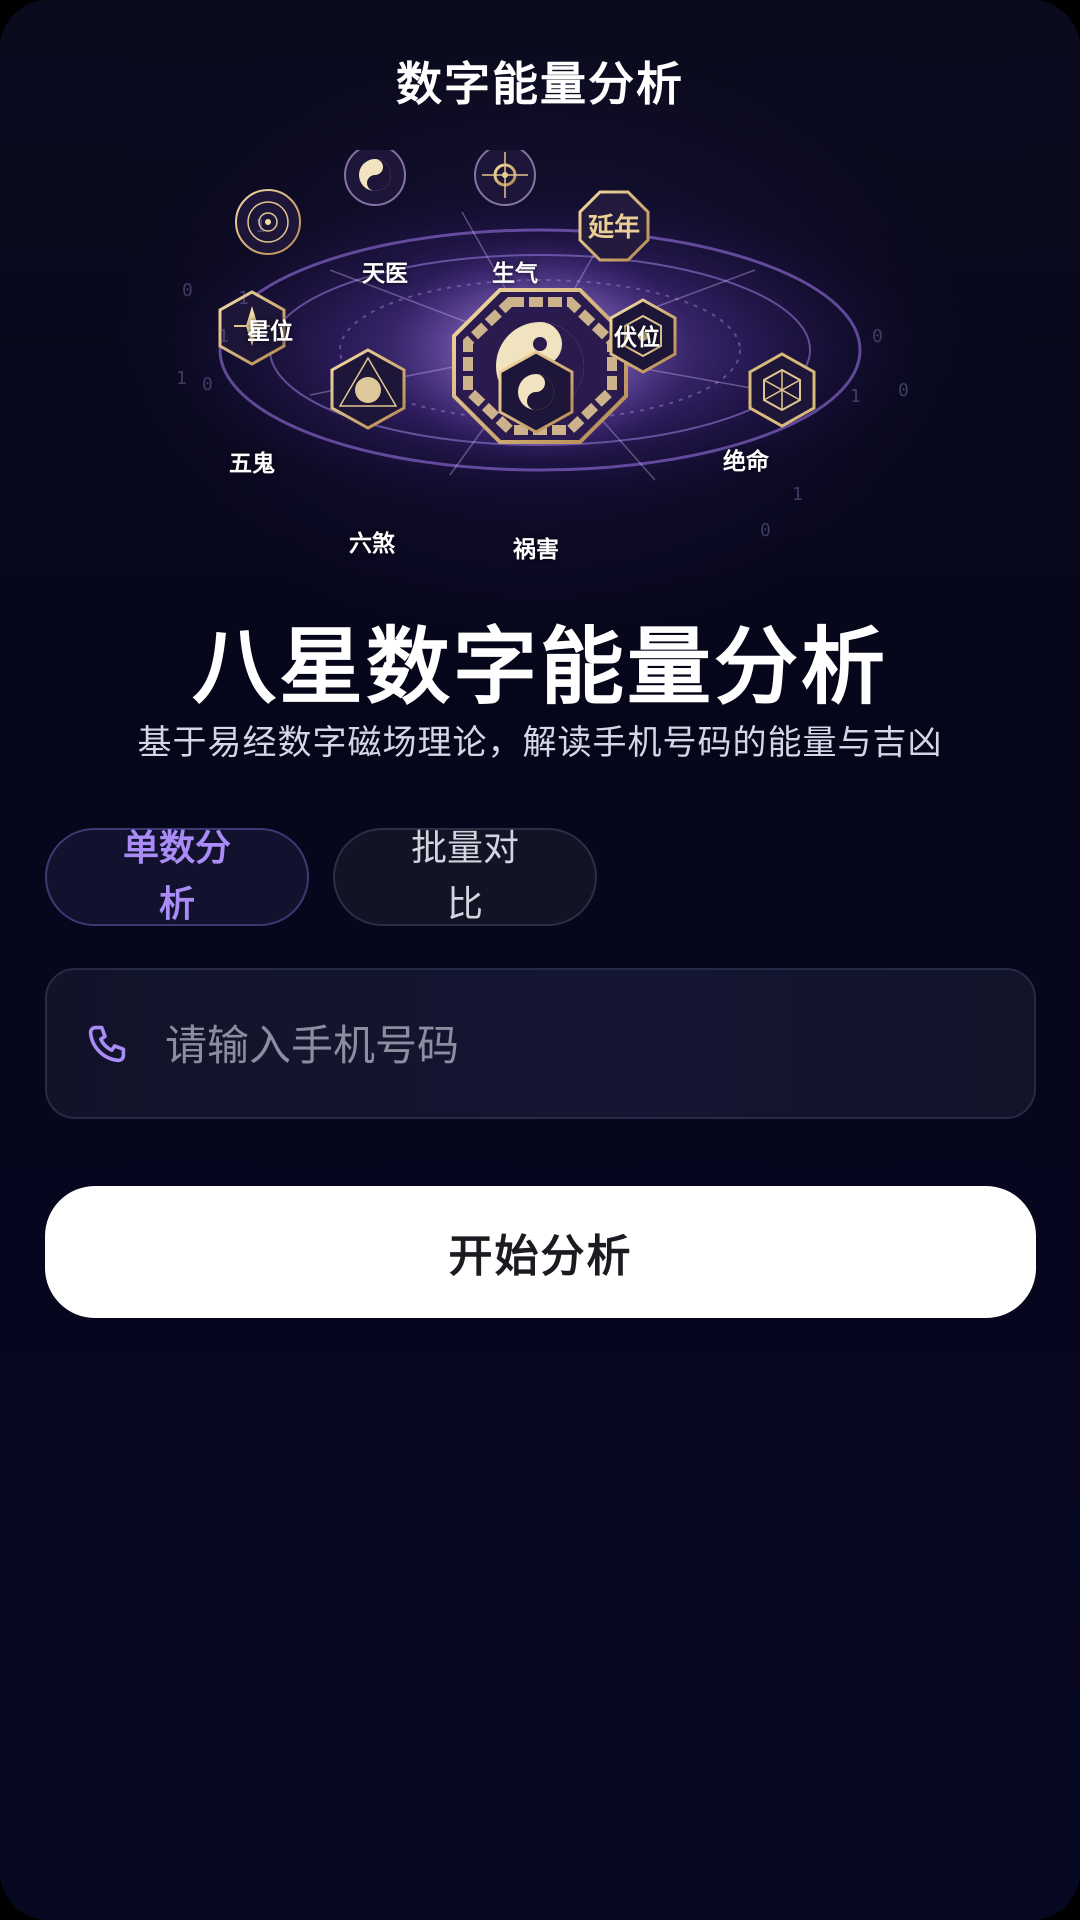 This screenshot has height=1920, width=1080. I want to click on star-label-wugui: 五鬼, so click(252, 464).